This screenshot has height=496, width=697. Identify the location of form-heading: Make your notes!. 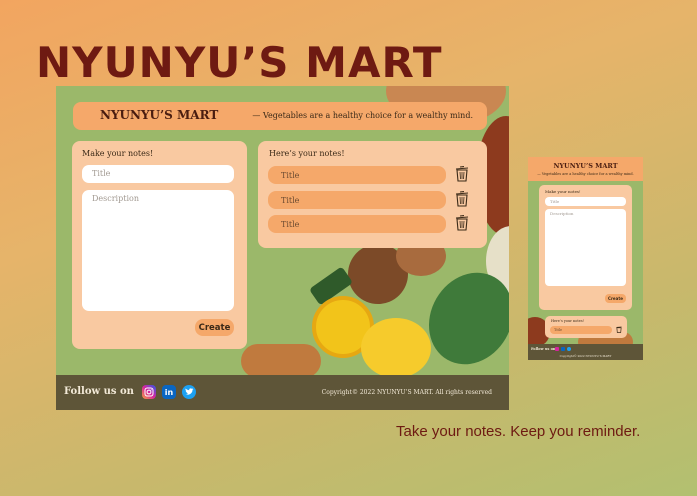
(118, 153).